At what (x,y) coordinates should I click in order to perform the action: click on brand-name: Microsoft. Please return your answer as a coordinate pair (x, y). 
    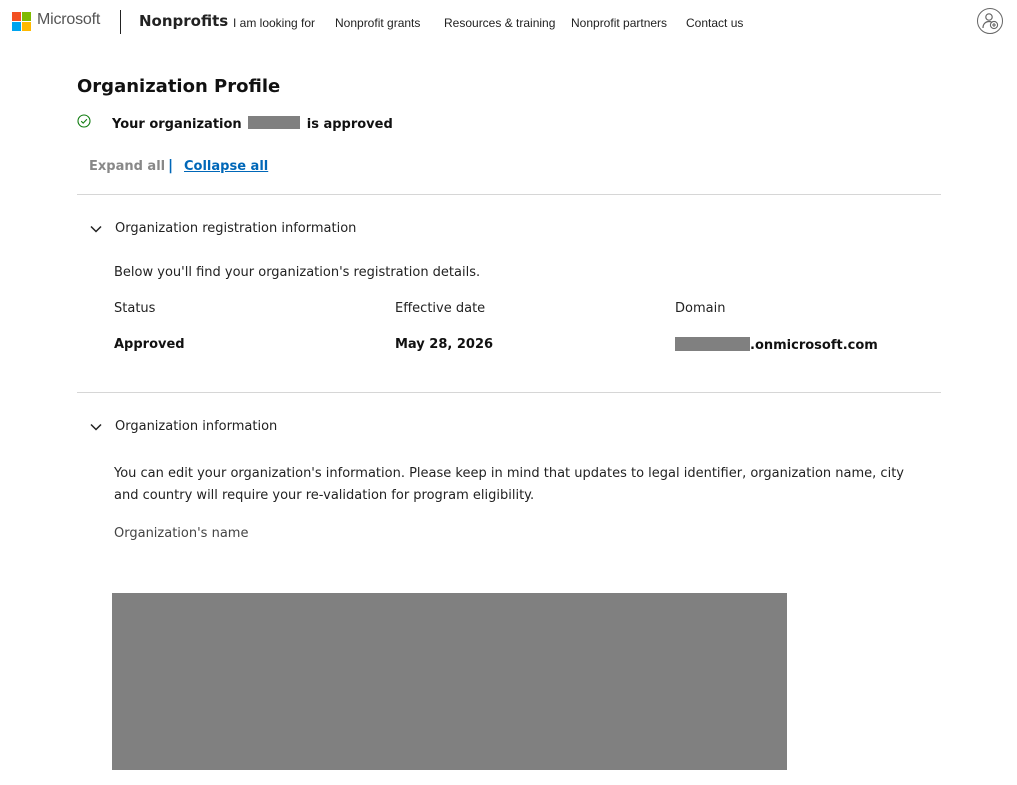
    Looking at the image, I should click on (68, 20).